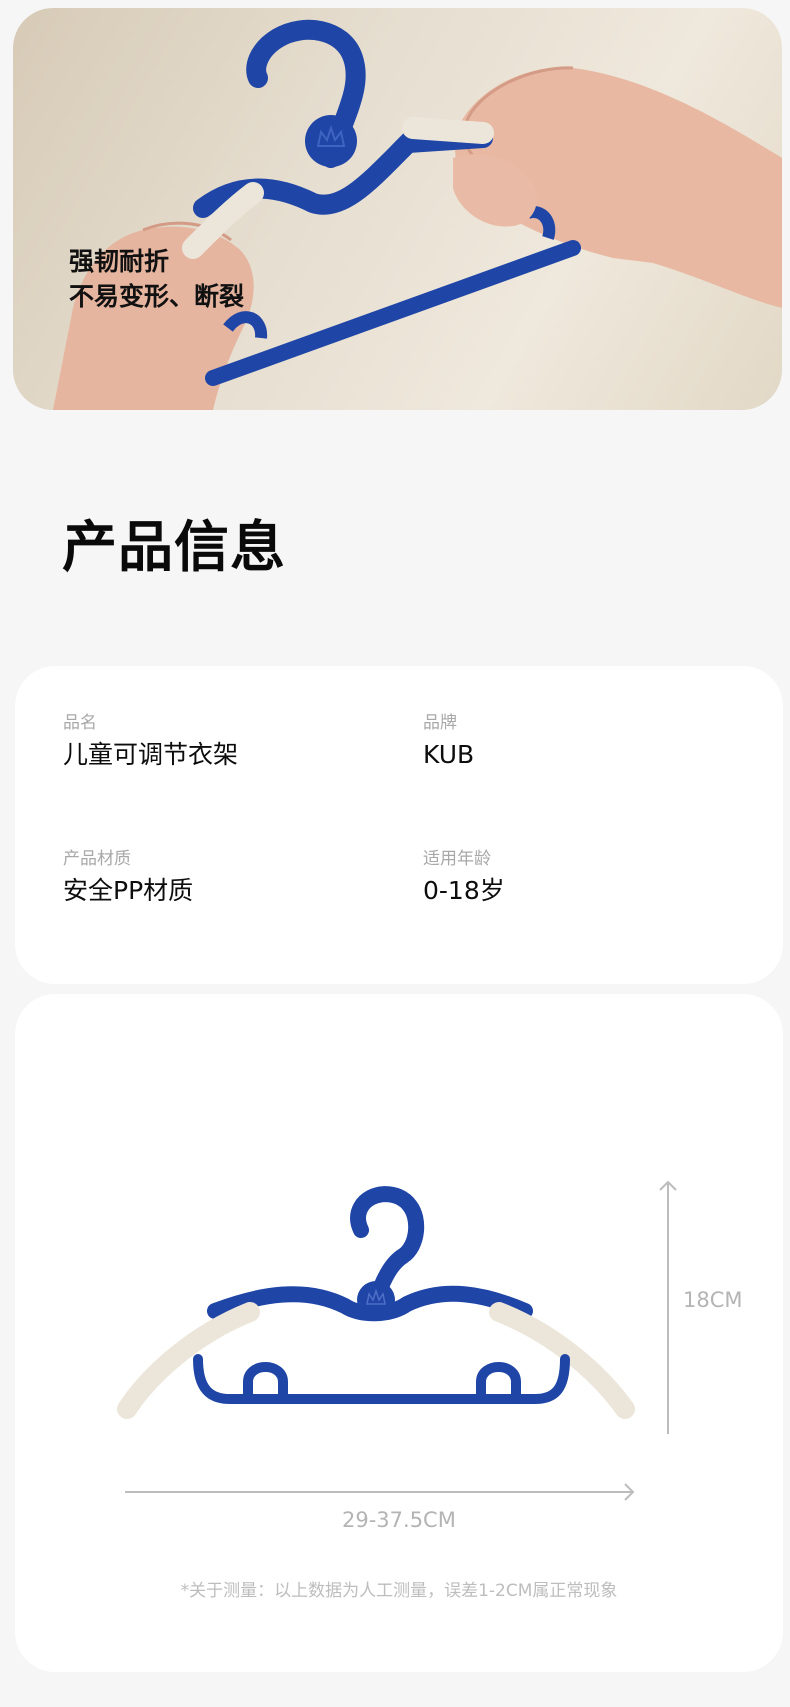 This screenshot has width=790, height=1707. What do you see at coordinates (151, 754) in the screenshot?
I see `info-value: 儿童可调节衣架` at bounding box center [151, 754].